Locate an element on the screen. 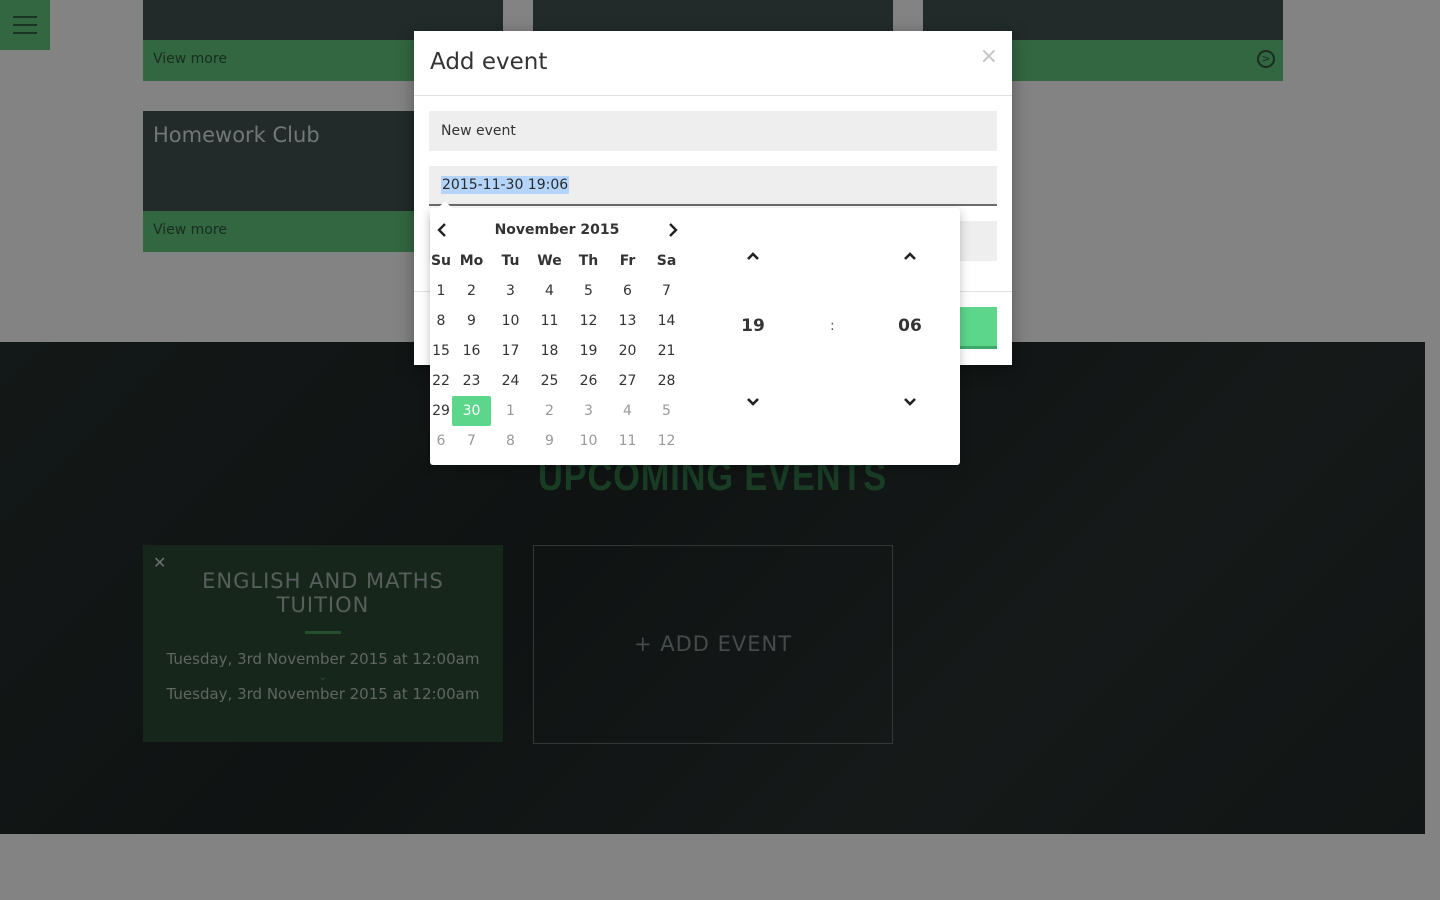  event-name-input: New event is located at coordinates (713, 131).